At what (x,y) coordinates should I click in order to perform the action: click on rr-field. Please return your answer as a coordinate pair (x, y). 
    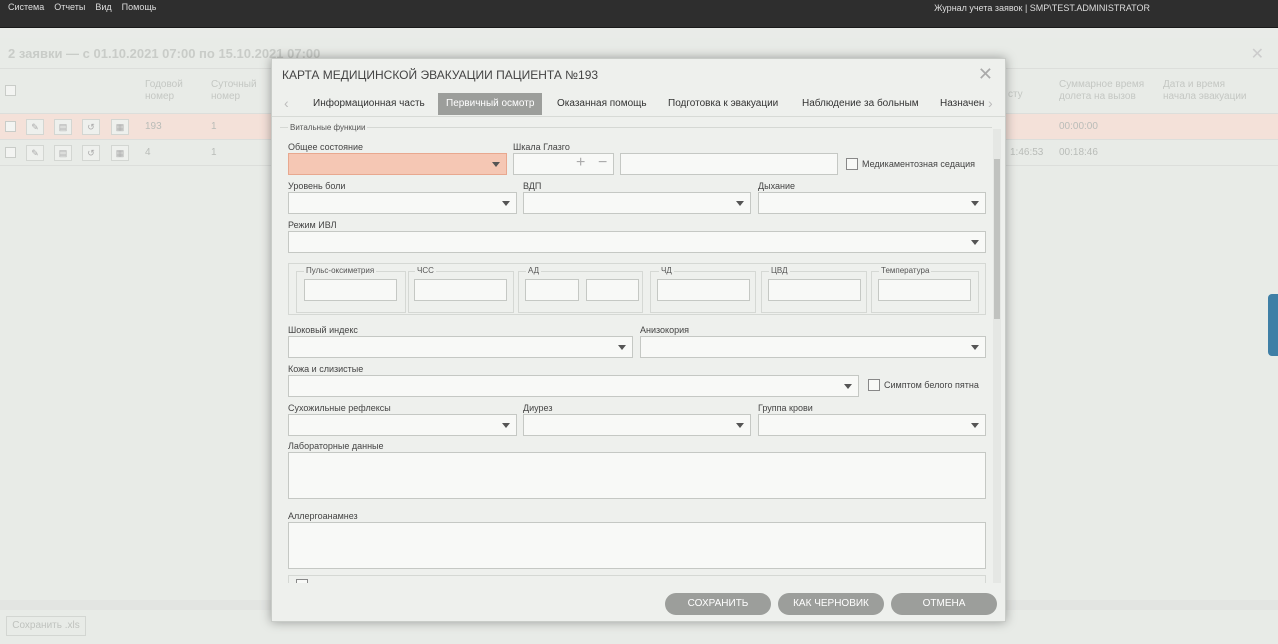
    Looking at the image, I should click on (703, 290).